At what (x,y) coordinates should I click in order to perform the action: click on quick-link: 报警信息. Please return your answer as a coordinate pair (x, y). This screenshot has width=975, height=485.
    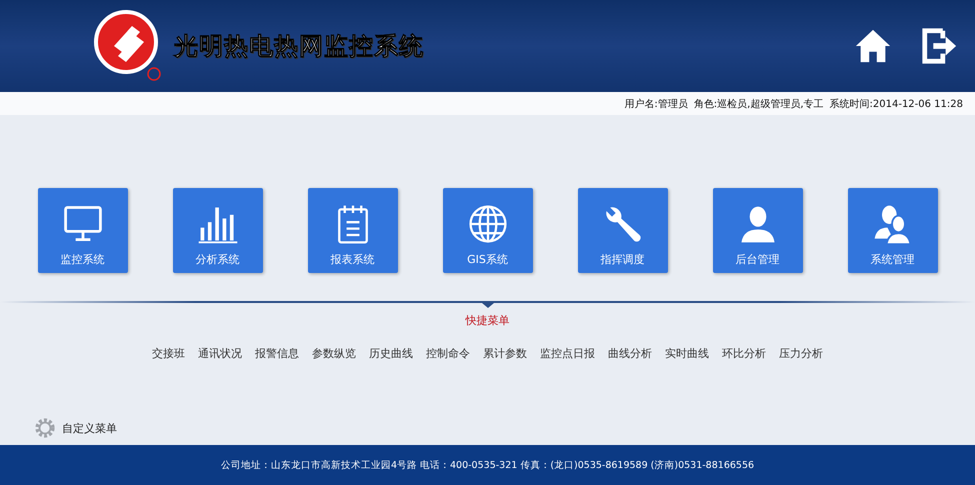
    Looking at the image, I should click on (277, 353).